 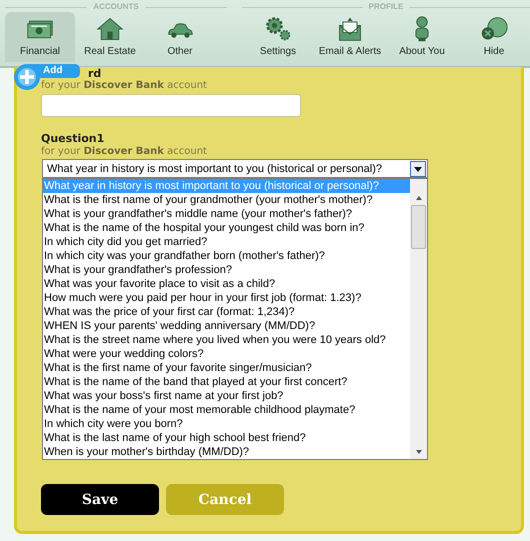 I want to click on field-label: Question1, so click(x=72, y=138).